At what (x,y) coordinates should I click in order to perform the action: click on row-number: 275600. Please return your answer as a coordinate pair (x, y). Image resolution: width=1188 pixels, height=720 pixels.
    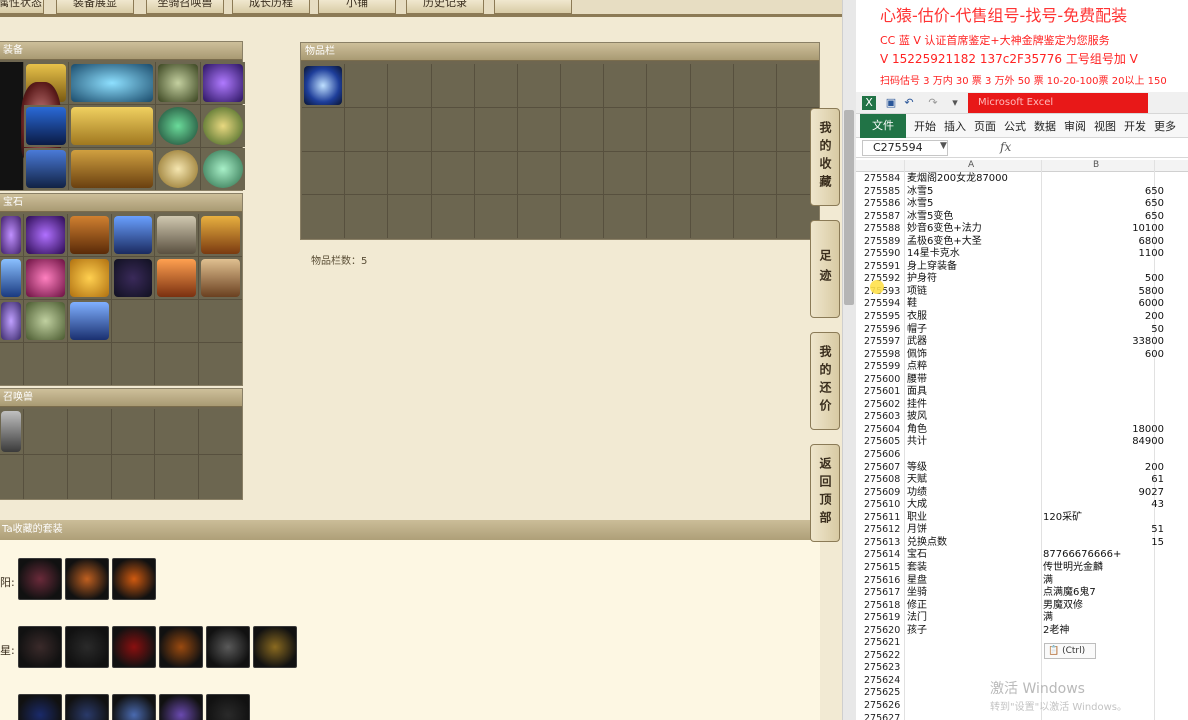
    Looking at the image, I should click on (884, 380).